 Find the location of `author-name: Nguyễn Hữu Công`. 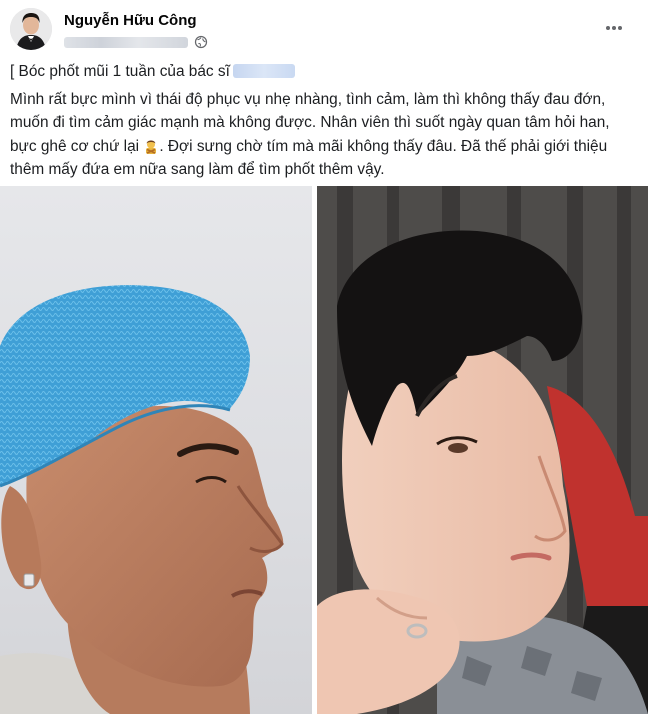

author-name: Nguyễn Hữu Công is located at coordinates (130, 20).